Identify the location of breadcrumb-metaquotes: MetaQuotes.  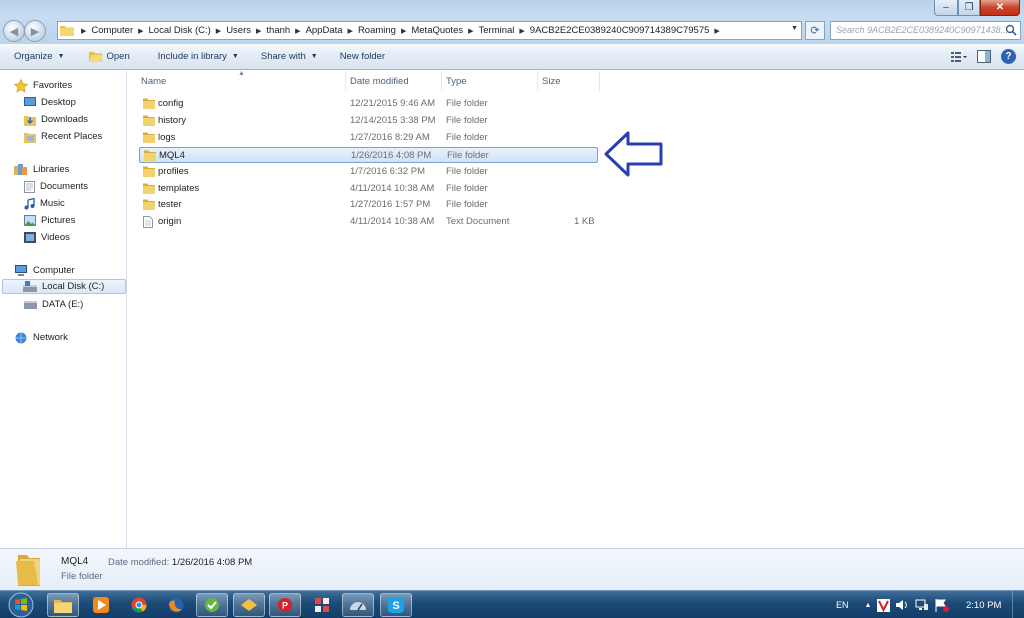
(437, 30).